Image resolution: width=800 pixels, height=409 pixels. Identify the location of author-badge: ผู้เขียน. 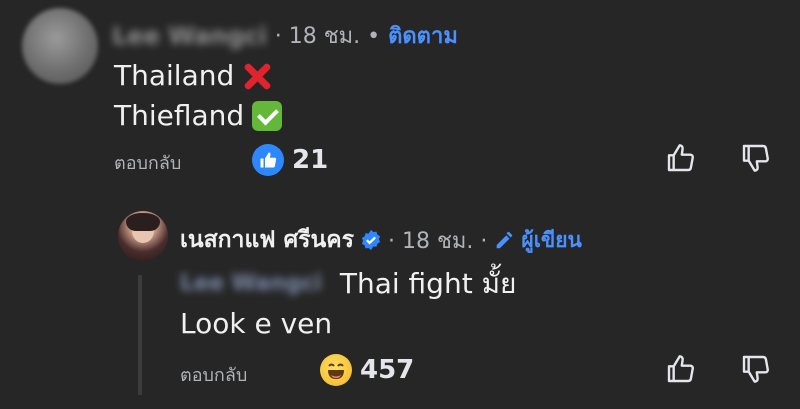
(551, 239).